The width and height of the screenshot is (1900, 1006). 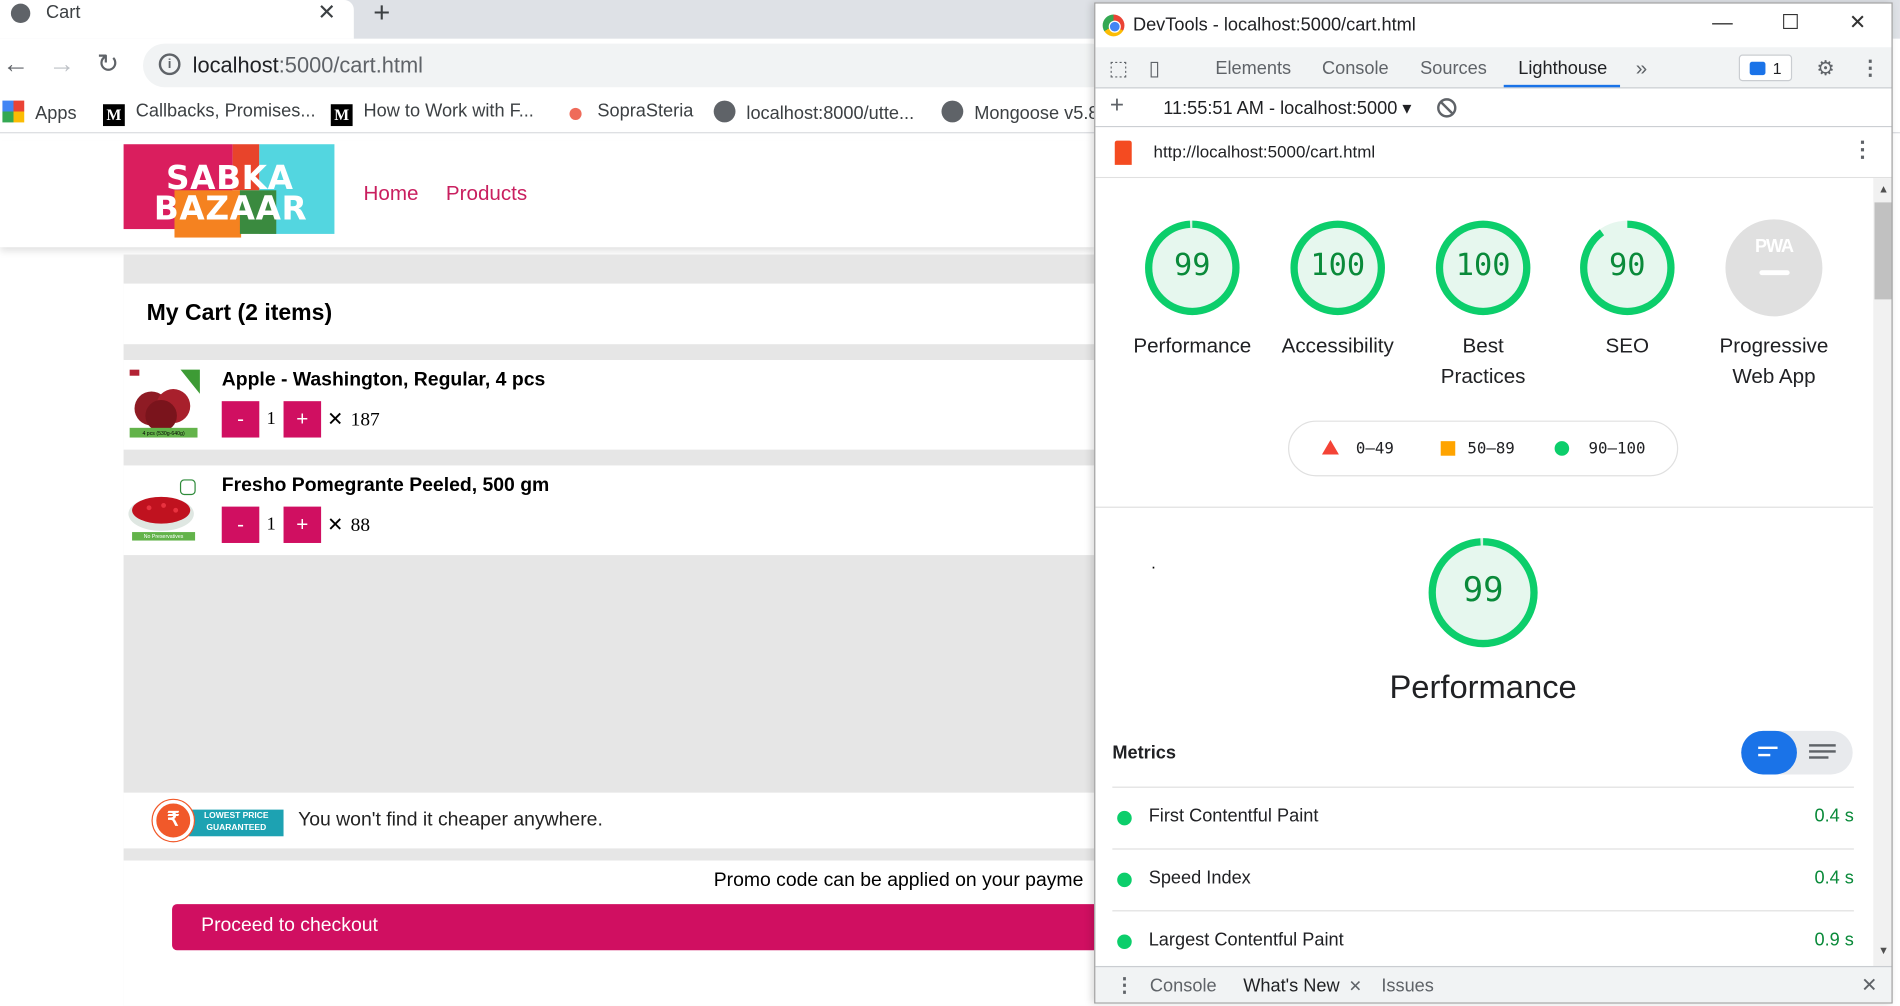 What do you see at coordinates (1123, 152) in the screenshot?
I see `lighthouse-icon` at bounding box center [1123, 152].